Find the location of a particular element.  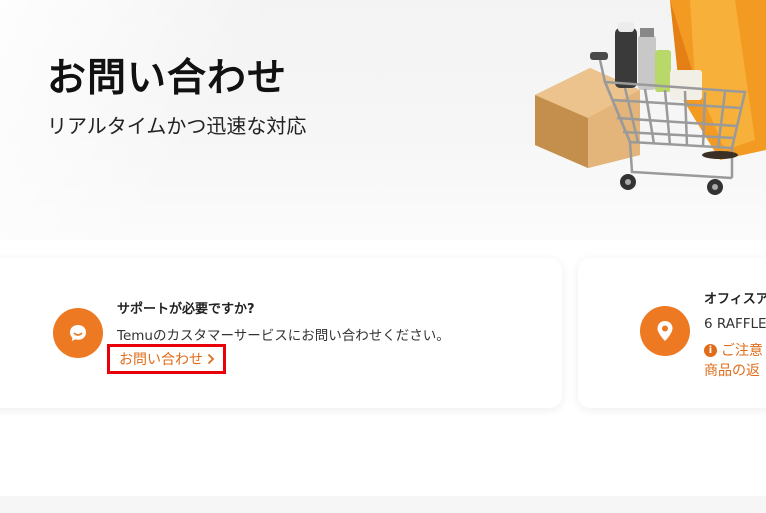

footer-divider is located at coordinates (383, 504).